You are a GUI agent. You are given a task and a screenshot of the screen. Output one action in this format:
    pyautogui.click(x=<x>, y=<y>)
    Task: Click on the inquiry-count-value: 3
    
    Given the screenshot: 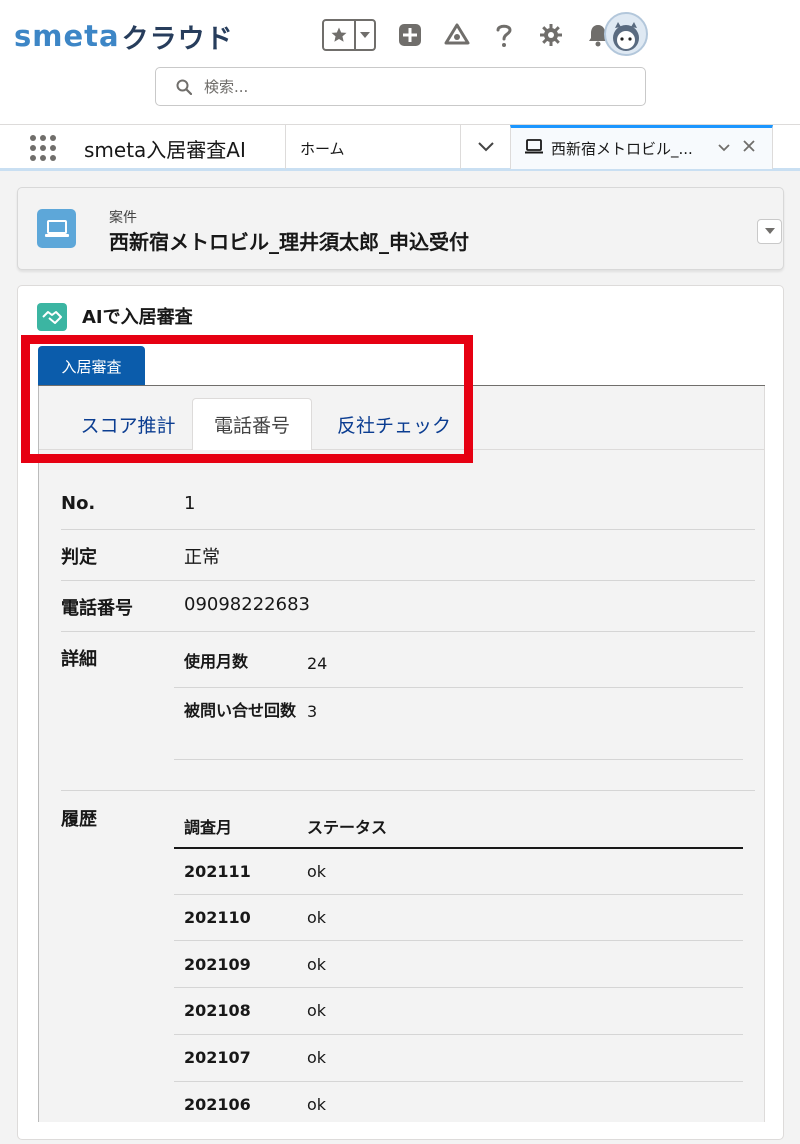 What is the action you would take?
    pyautogui.click(x=312, y=711)
    